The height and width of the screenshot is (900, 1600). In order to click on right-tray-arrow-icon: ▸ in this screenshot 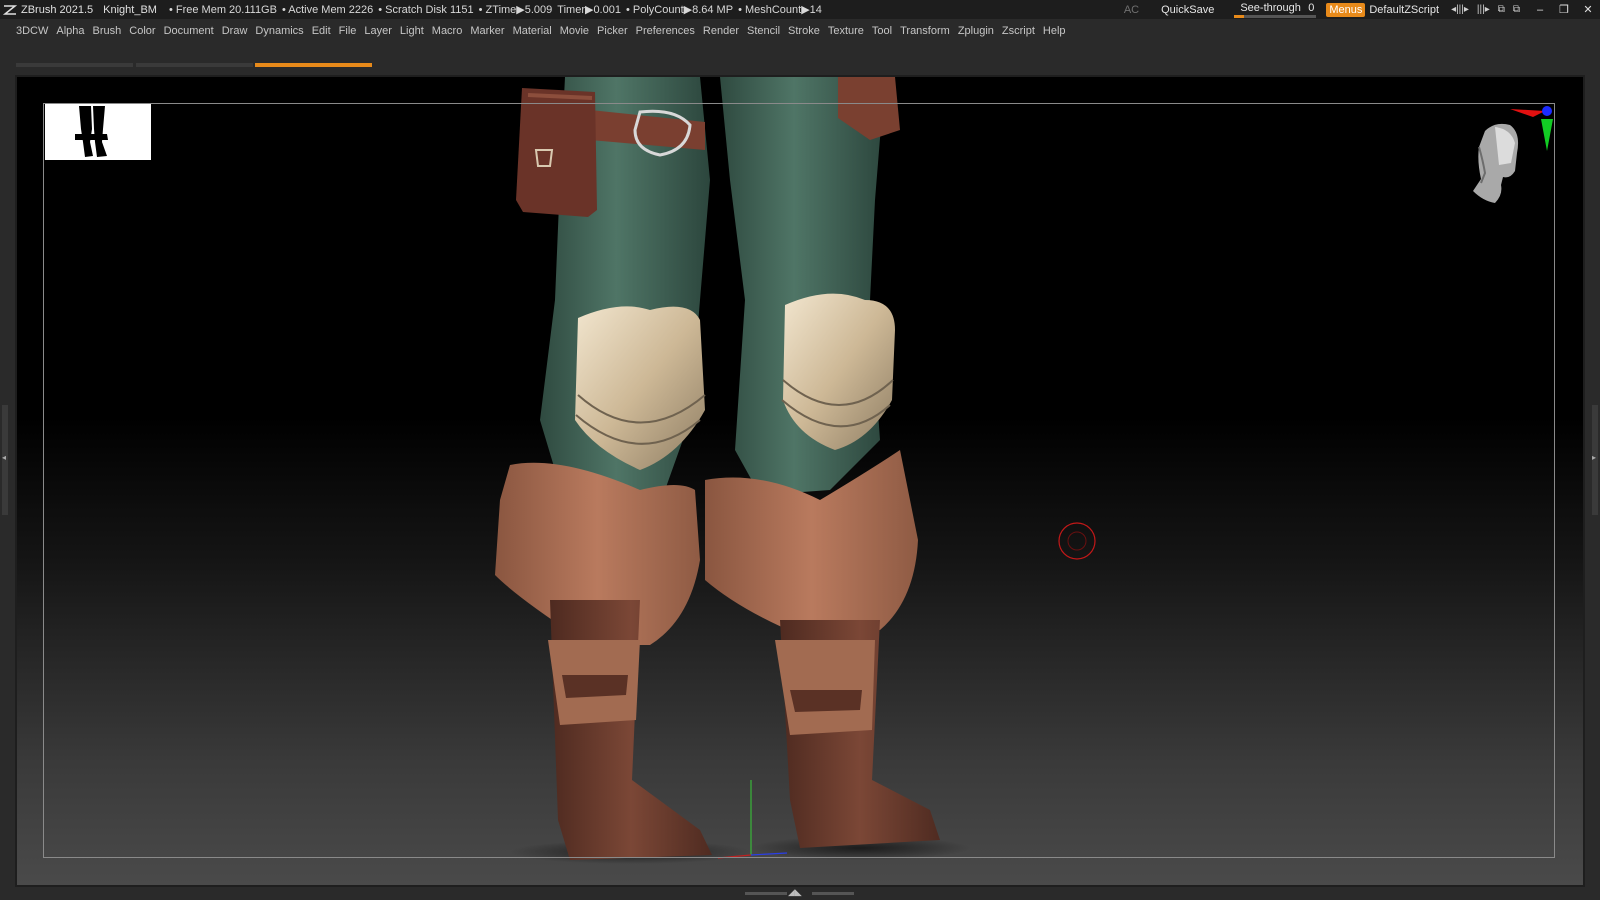, I will do `click(1594, 457)`.